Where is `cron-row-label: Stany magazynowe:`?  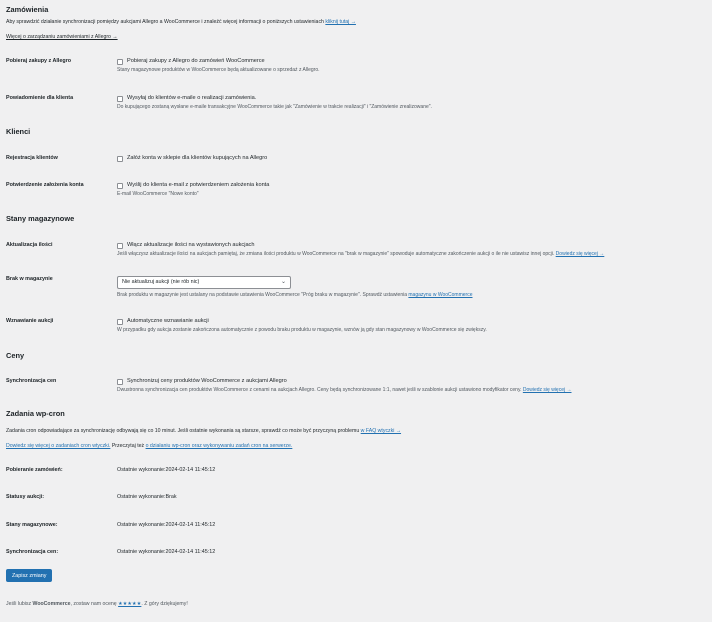
cron-row-label: Stany magazynowe: is located at coordinates (32, 525).